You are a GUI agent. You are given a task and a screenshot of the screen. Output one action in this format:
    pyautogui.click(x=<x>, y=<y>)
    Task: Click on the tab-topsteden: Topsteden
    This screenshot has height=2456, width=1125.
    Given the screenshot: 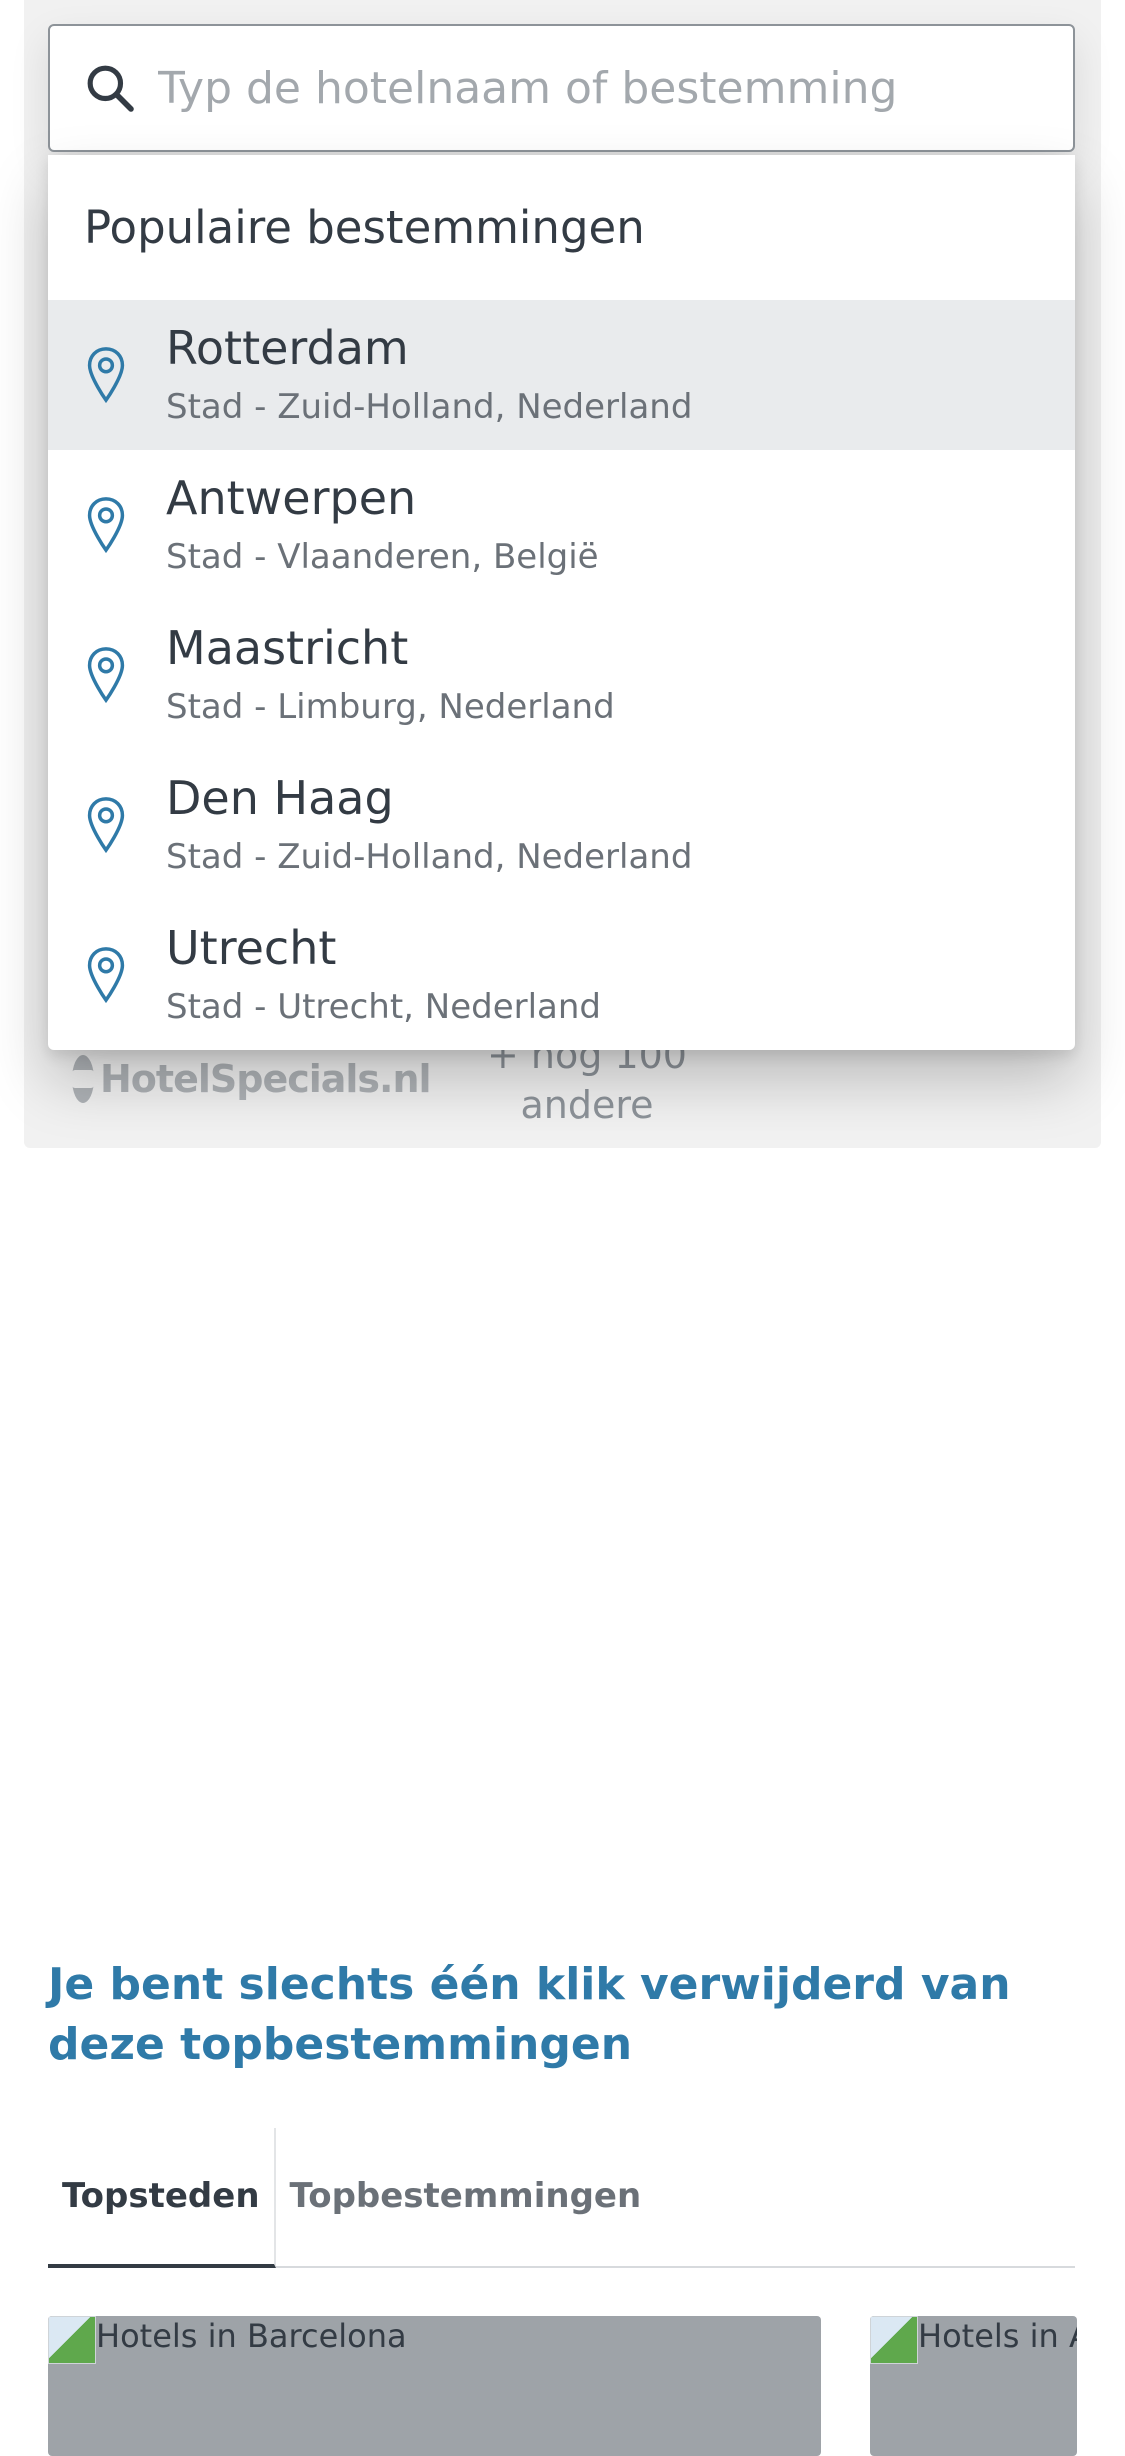 What is the action you would take?
    pyautogui.click(x=162, y=2198)
    